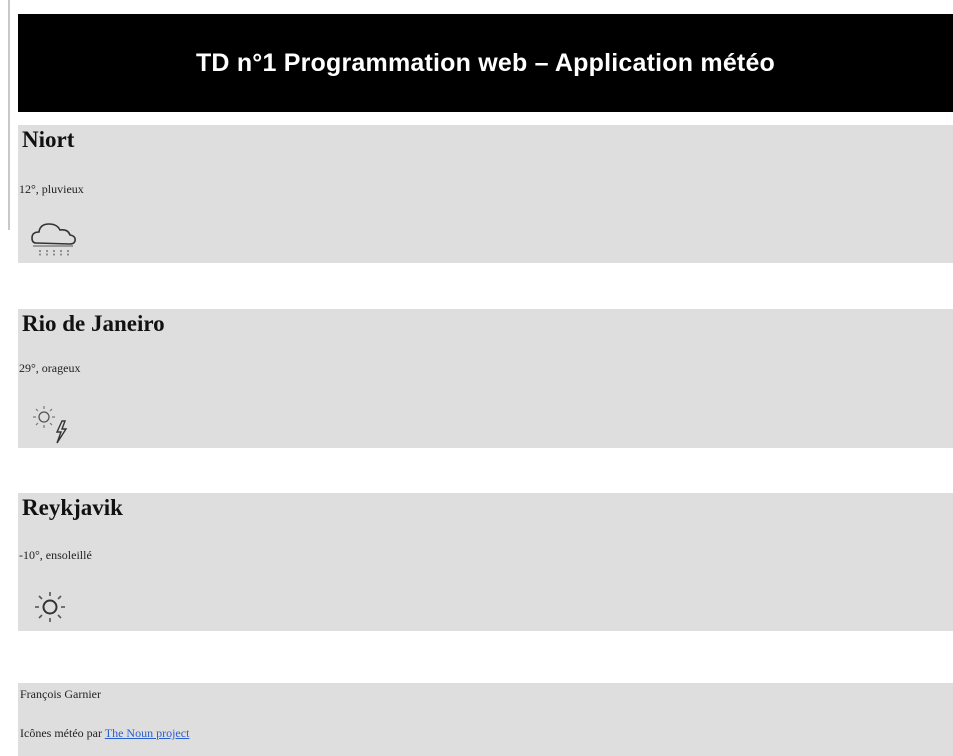 The width and height of the screenshot is (953, 756). Describe the element at coordinates (104, 733) in the screenshot. I see `icon-credits: Icônes météo par The Noun project` at that location.